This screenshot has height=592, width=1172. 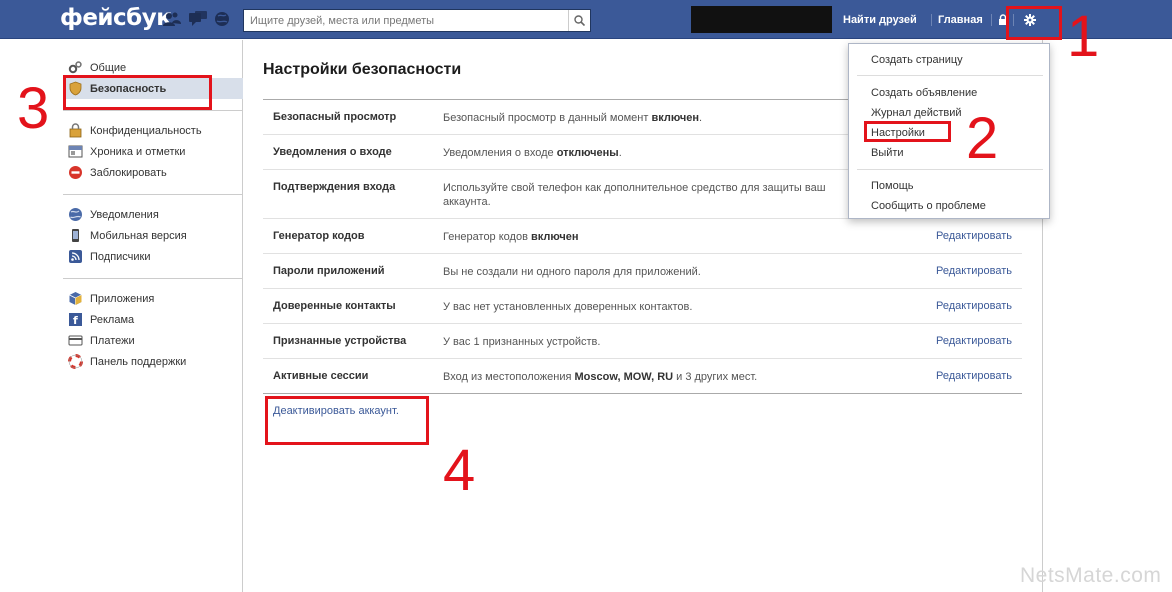 What do you see at coordinates (928, 206) in the screenshot?
I see `menu-item-report-problem: Сообщить о проблеме` at bounding box center [928, 206].